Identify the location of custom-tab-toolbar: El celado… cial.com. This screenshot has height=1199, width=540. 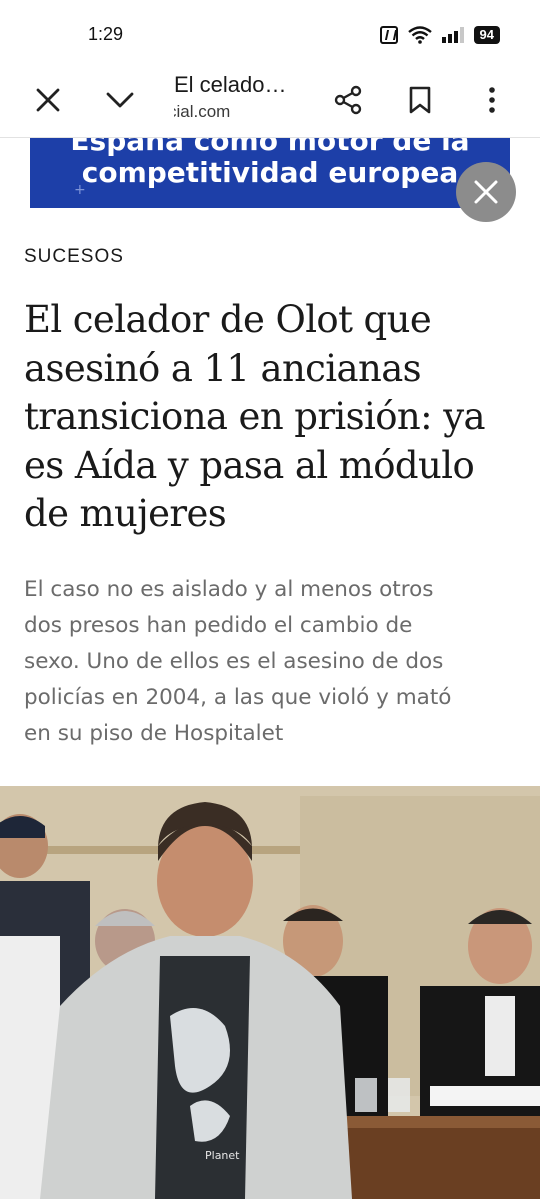
(270, 101).